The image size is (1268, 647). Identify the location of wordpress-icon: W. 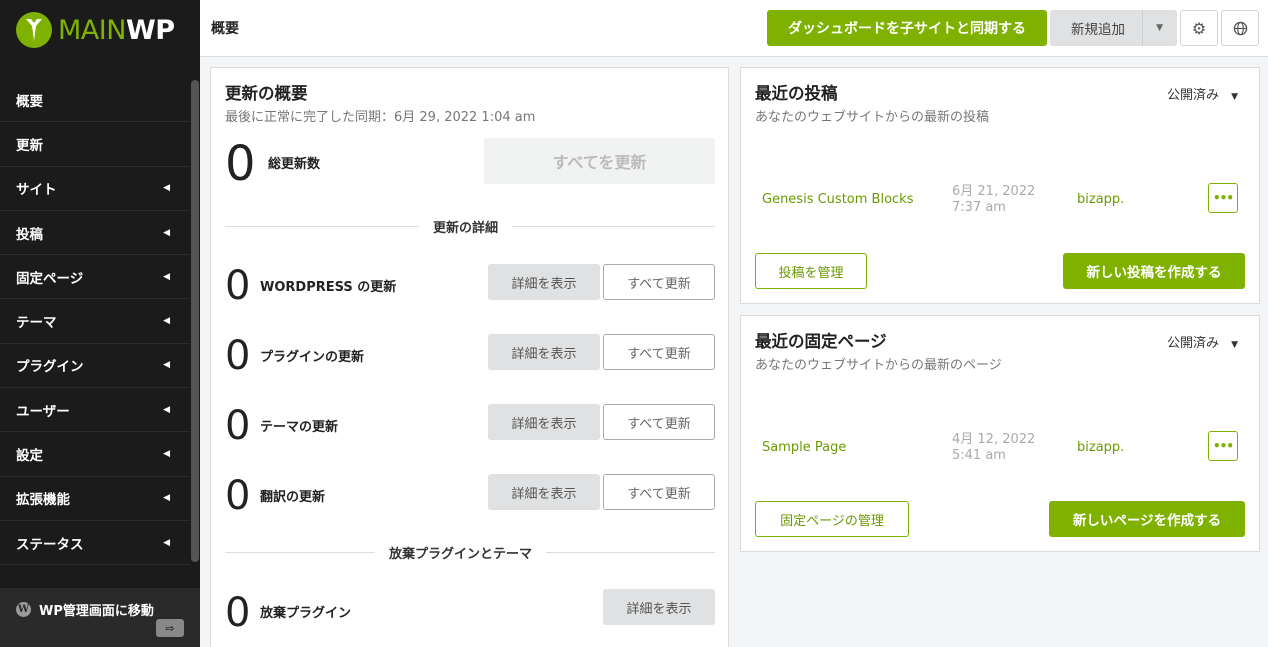
(23, 609).